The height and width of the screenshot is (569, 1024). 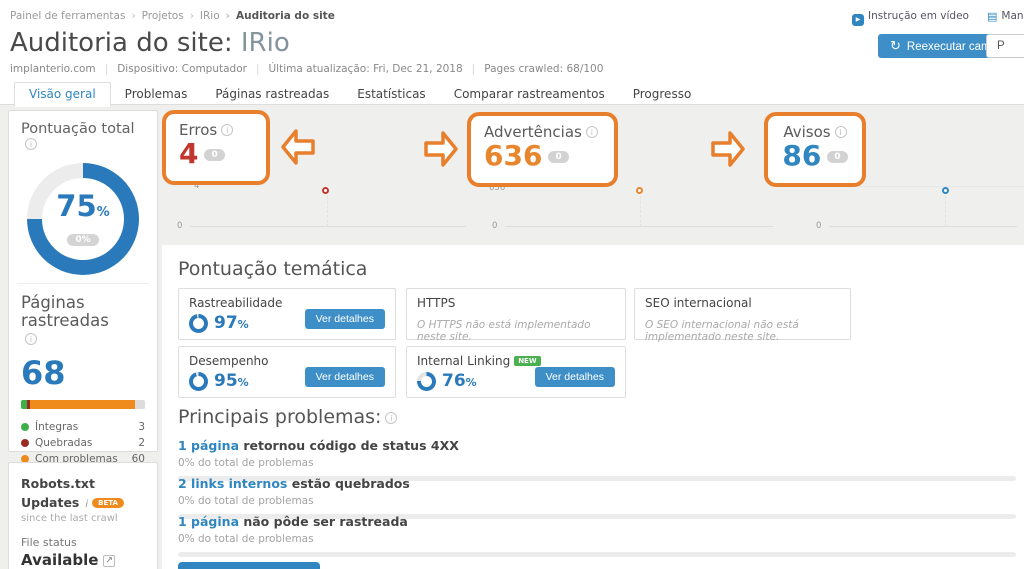 I want to click on crawled-pages-bar, so click(x=83, y=404).